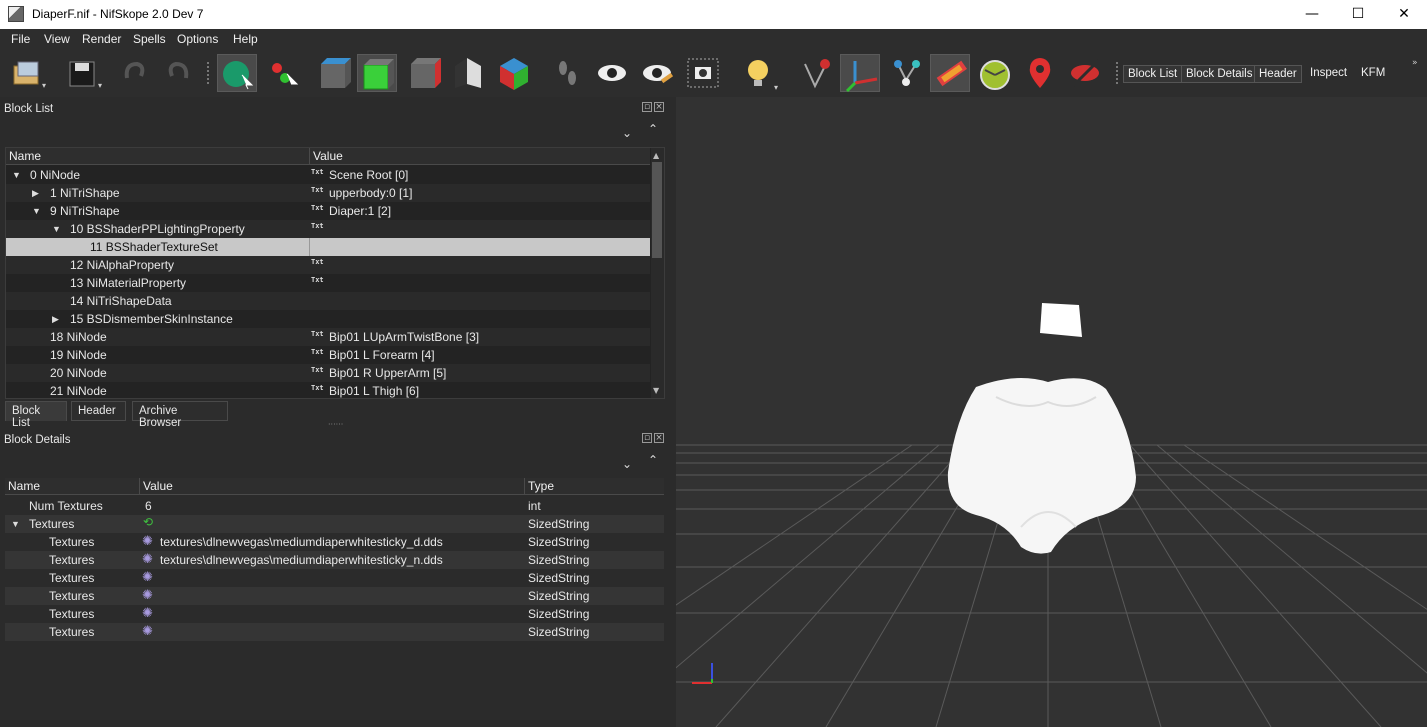  Describe the element at coordinates (334, 506) in the screenshot. I see `detail-row: Num Textures 6 int` at that location.